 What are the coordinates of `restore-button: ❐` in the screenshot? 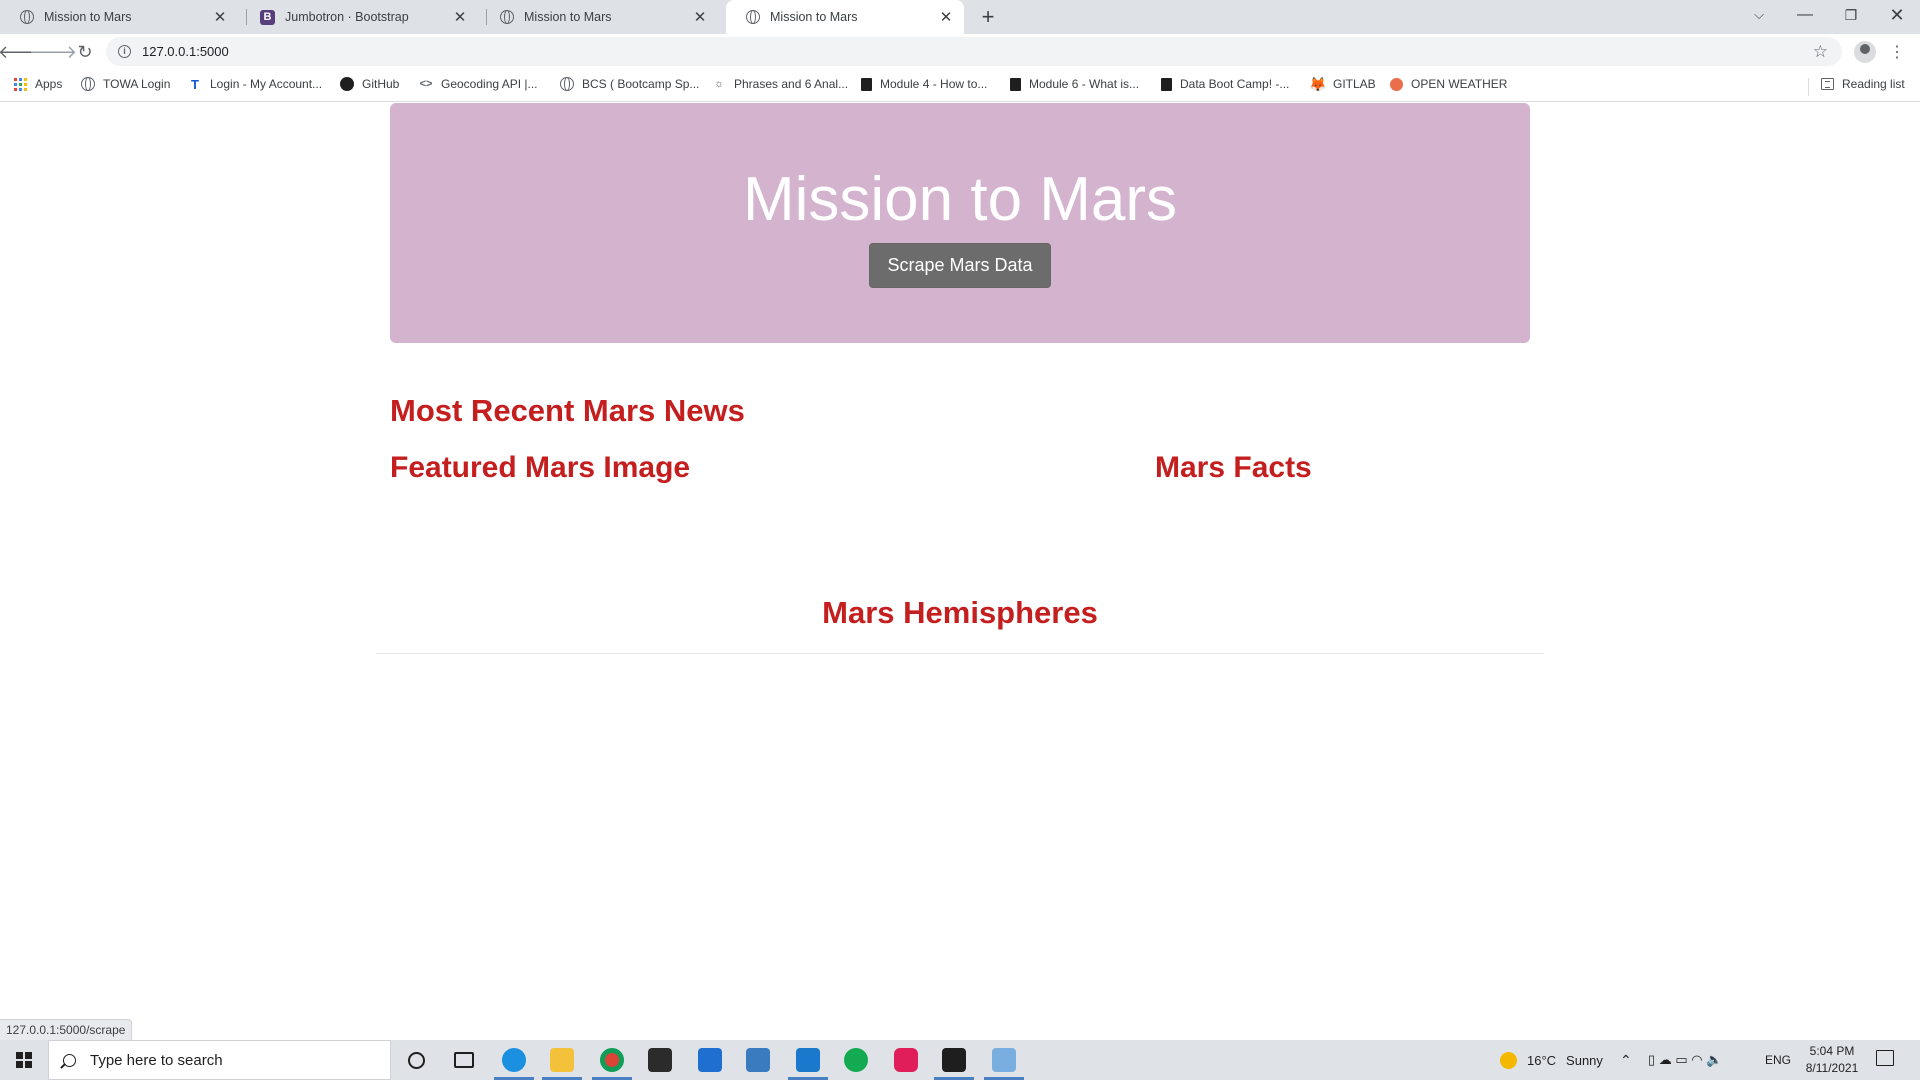 It's located at (1851, 15).